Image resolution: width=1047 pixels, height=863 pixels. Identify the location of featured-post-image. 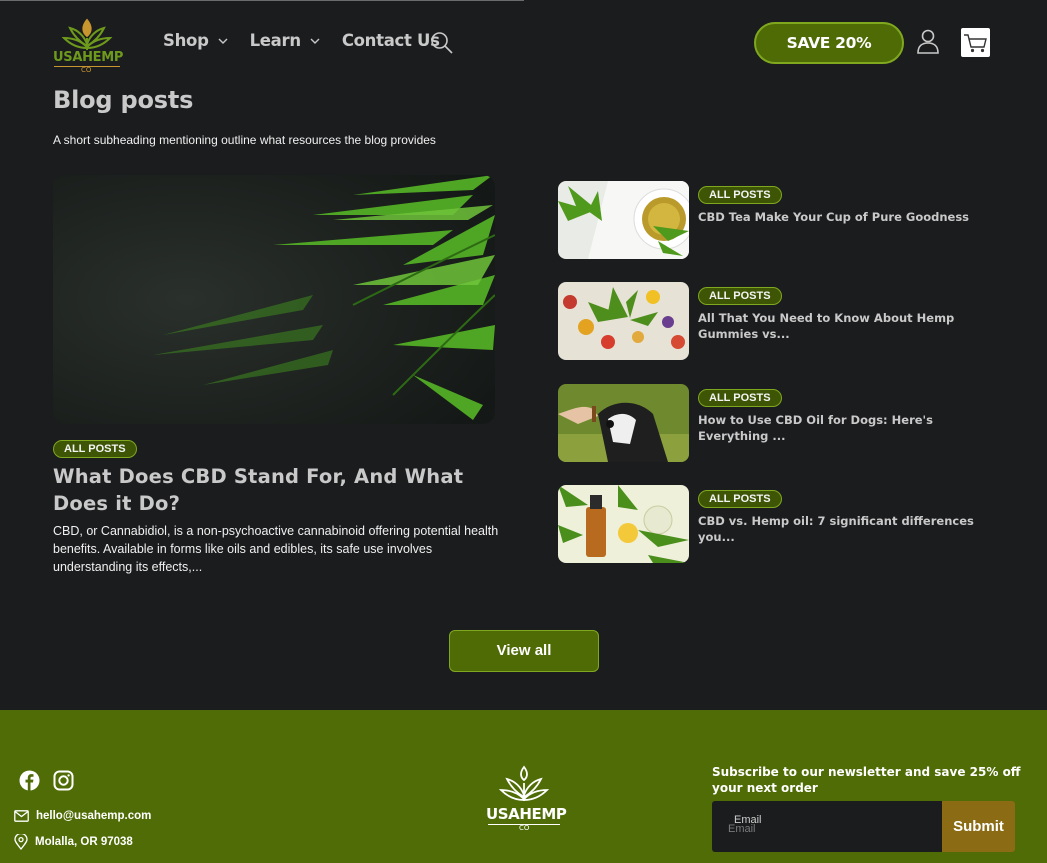
(274, 299).